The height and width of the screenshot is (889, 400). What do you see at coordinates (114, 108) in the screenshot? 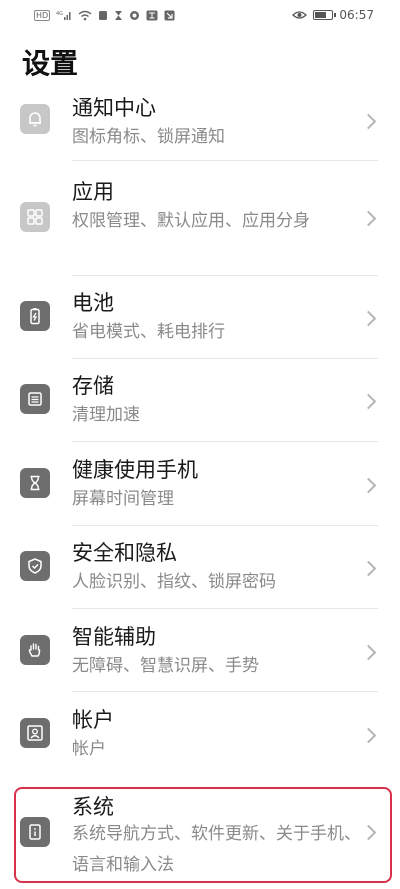
I see `item-title: 通知中心` at bounding box center [114, 108].